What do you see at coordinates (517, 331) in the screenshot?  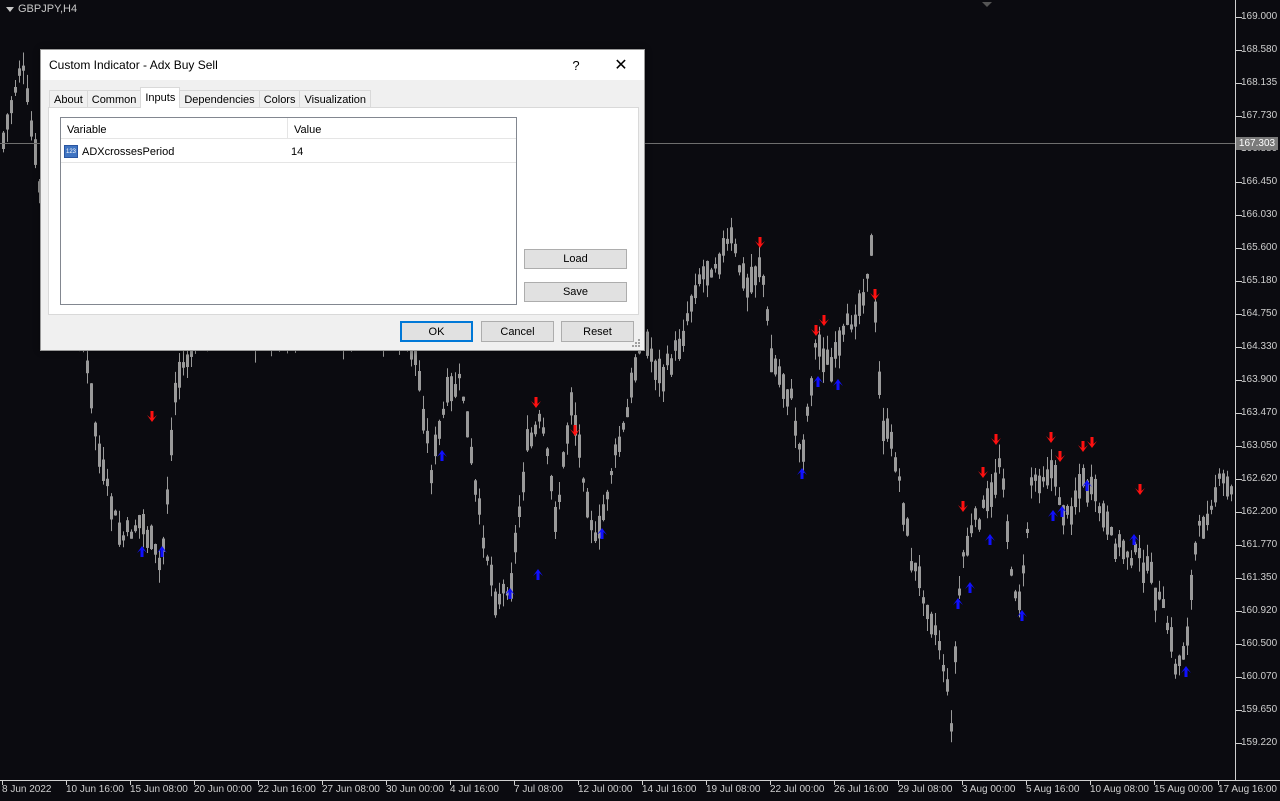 I see `cancel-button: Cancel` at bounding box center [517, 331].